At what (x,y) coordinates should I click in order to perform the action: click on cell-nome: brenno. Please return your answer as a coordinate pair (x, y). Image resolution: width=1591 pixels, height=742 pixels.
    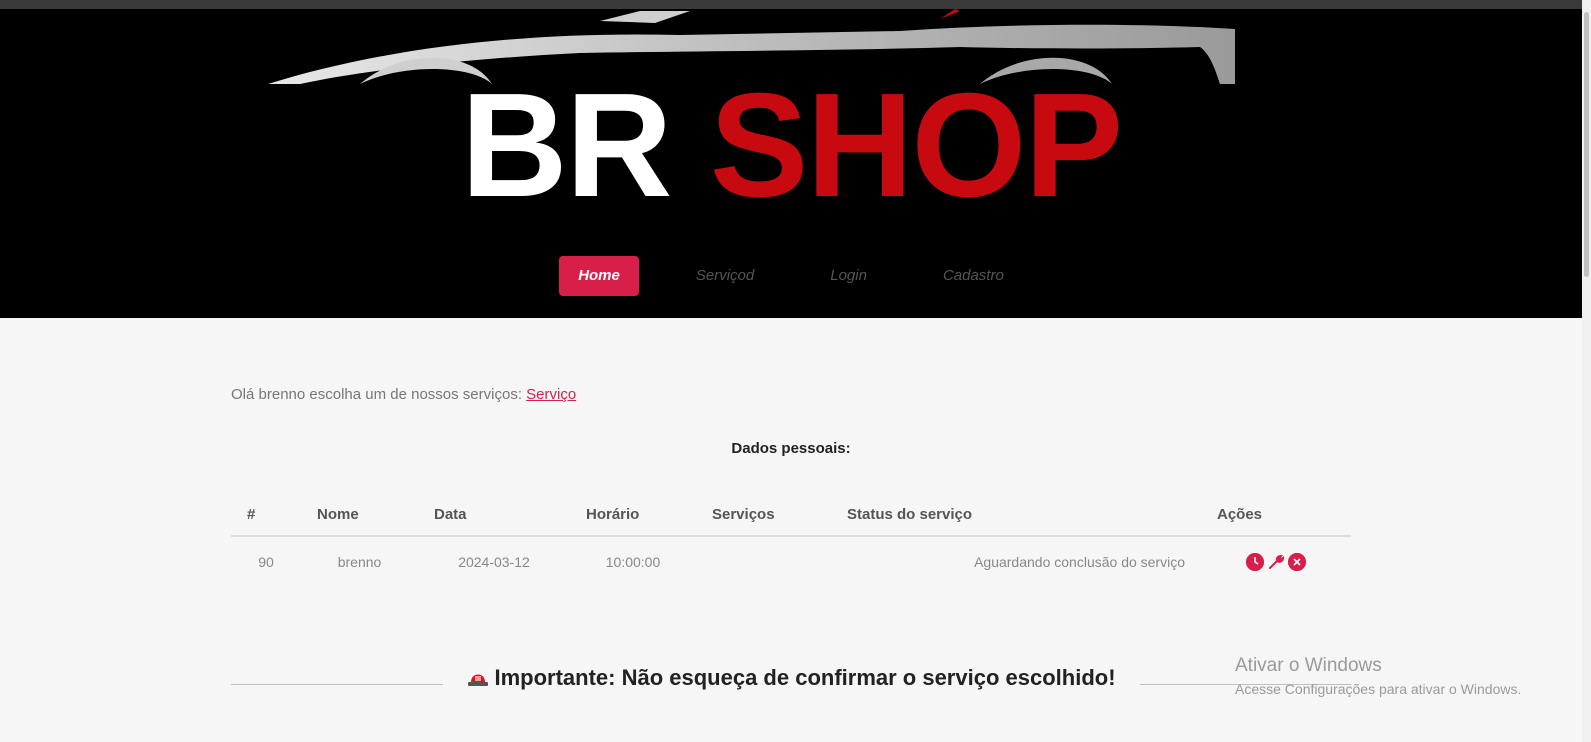
    Looking at the image, I should click on (359, 561).